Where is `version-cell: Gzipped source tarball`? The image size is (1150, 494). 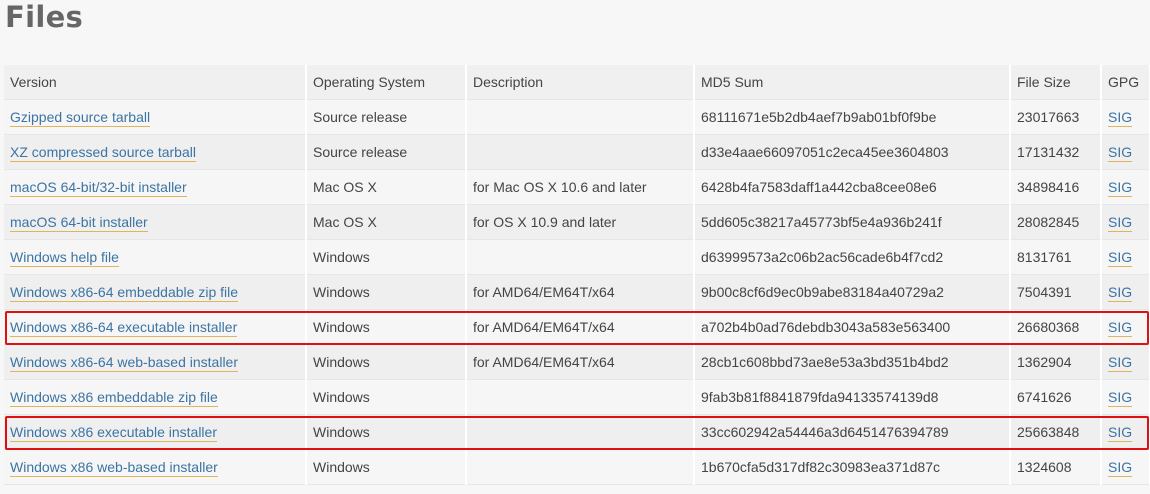 version-cell: Gzipped source tarball is located at coordinates (155, 117).